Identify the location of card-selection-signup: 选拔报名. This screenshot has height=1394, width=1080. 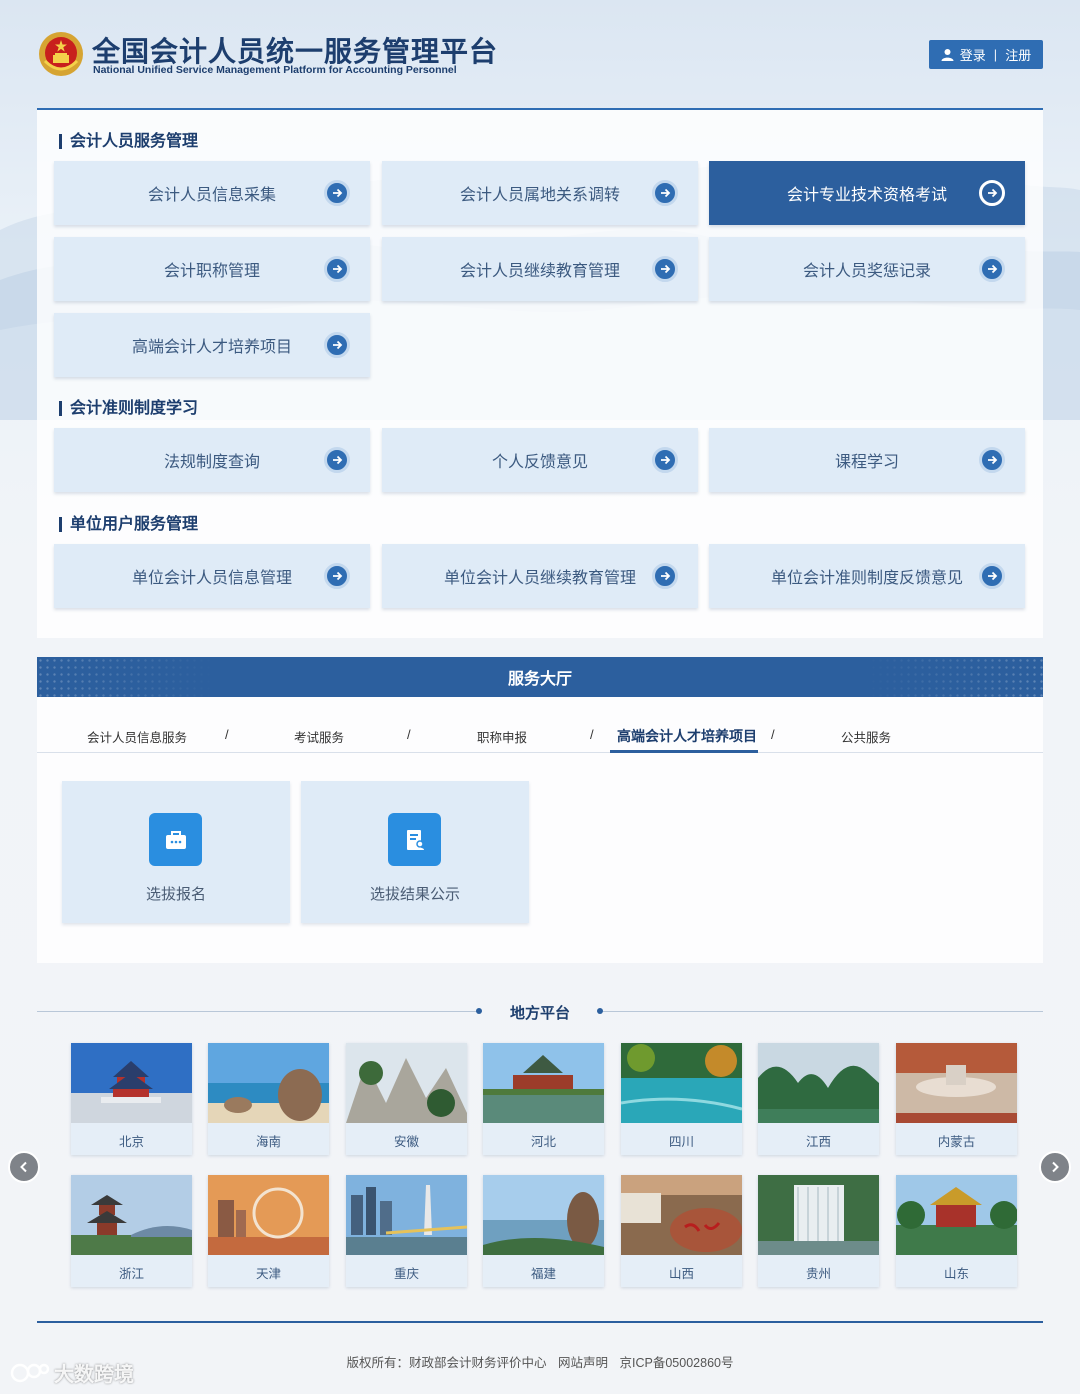
(176, 852).